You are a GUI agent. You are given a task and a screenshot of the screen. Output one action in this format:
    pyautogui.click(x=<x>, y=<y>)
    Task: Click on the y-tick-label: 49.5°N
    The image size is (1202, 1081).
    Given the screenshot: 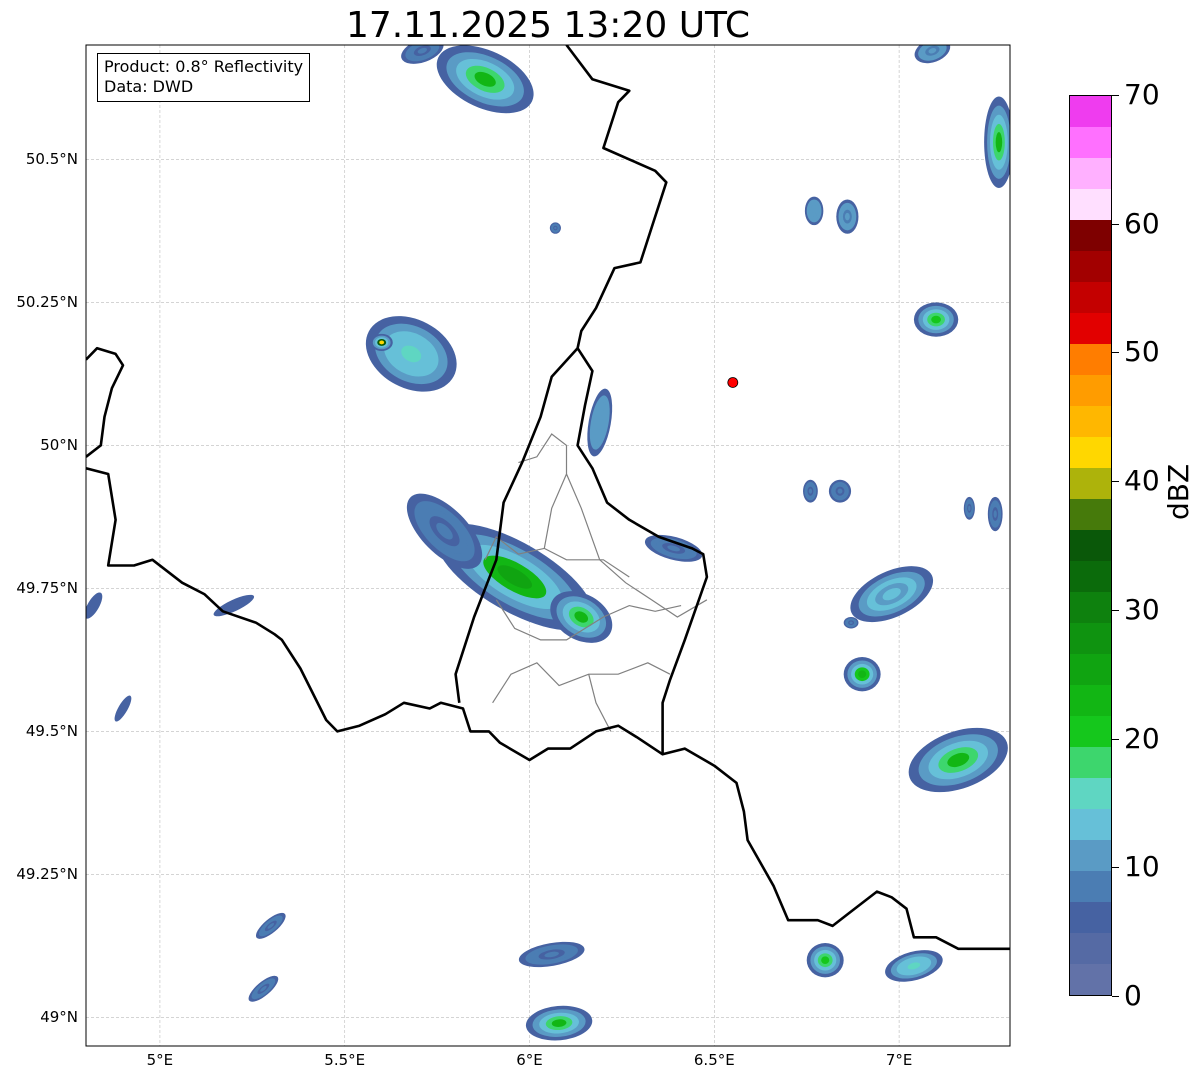 What is the action you would take?
    pyautogui.click(x=51, y=731)
    